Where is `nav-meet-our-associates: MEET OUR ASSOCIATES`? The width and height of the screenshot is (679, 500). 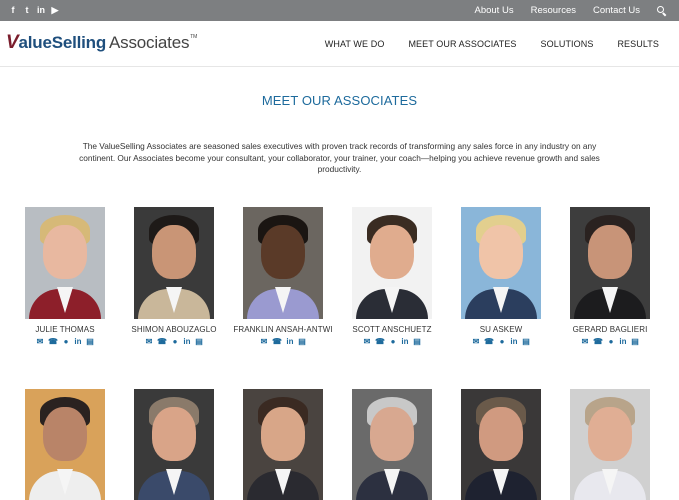
nav-meet-our-associates: MEET OUR ASSOCIATES is located at coordinates (462, 44).